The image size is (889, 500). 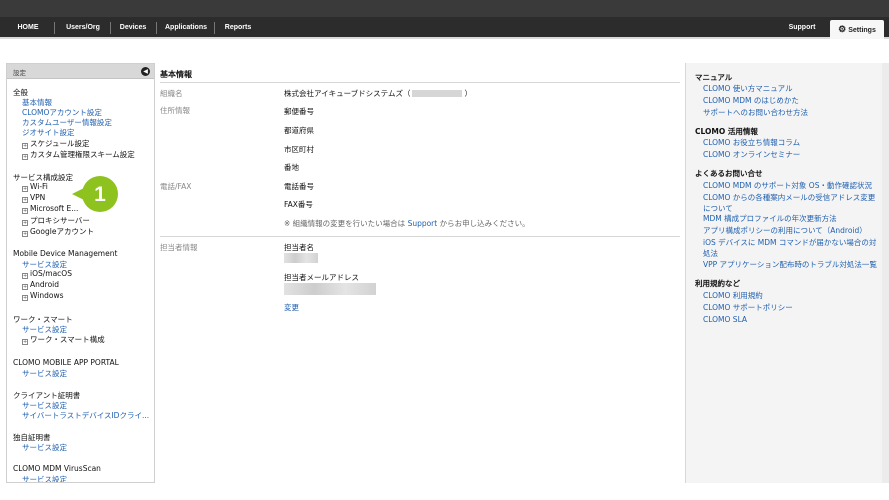 What do you see at coordinates (714, 77) in the screenshot?
I see `help-section-manual: マニュアル` at bounding box center [714, 77].